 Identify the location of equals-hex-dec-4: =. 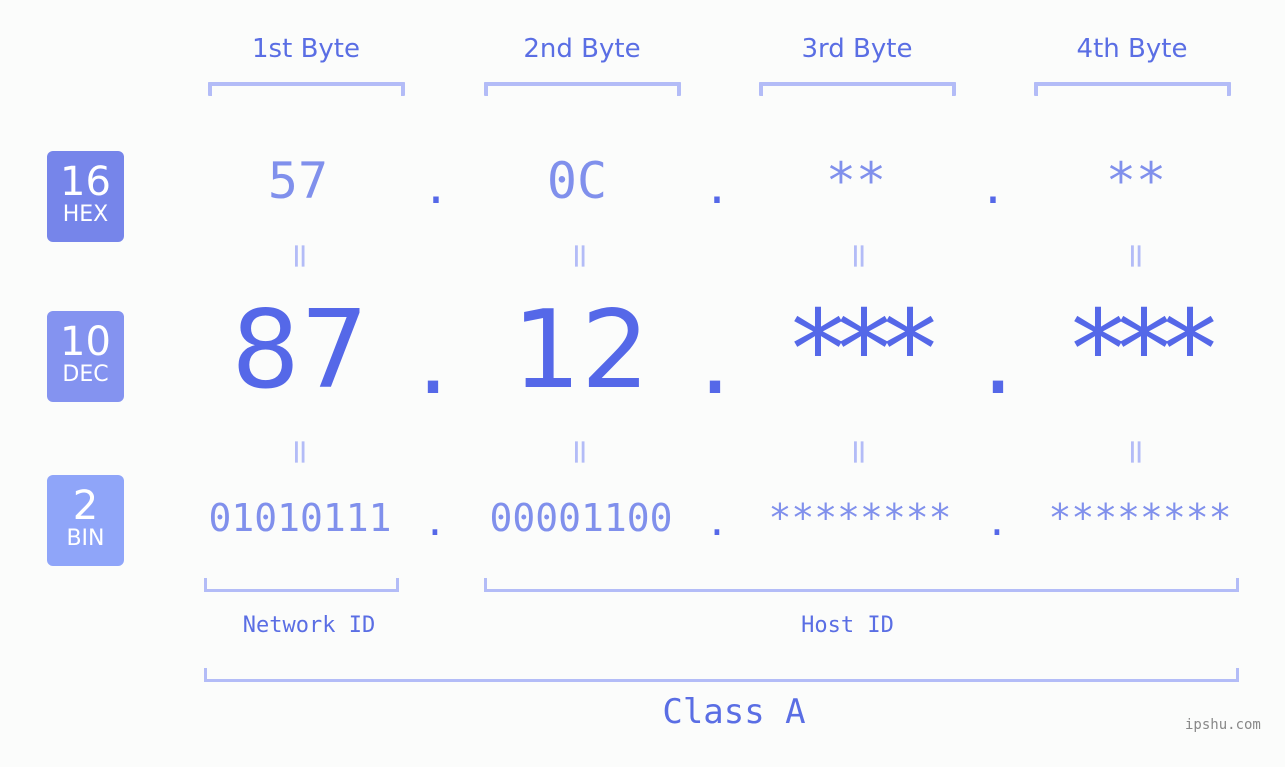
(1136, 256).